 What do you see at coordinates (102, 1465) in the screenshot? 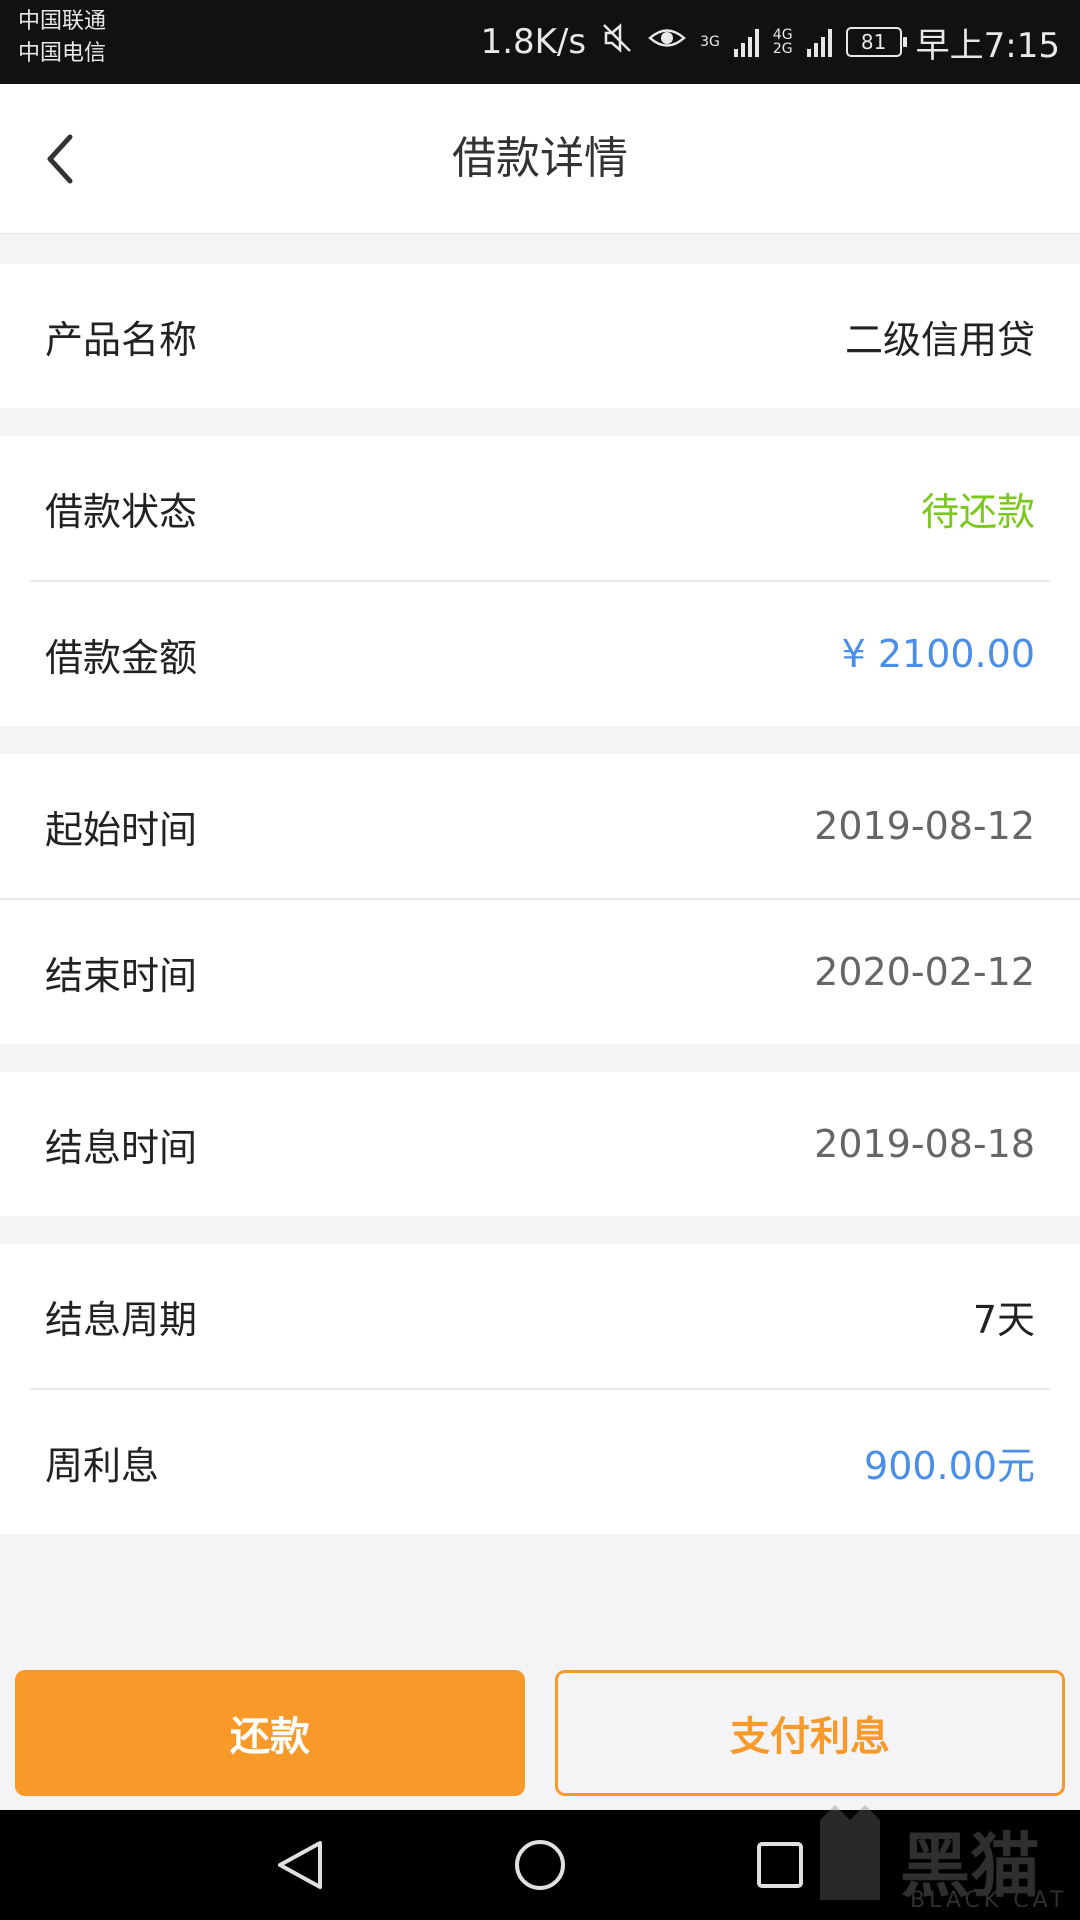
I see `weekly-interest-label: 周利息` at bounding box center [102, 1465].